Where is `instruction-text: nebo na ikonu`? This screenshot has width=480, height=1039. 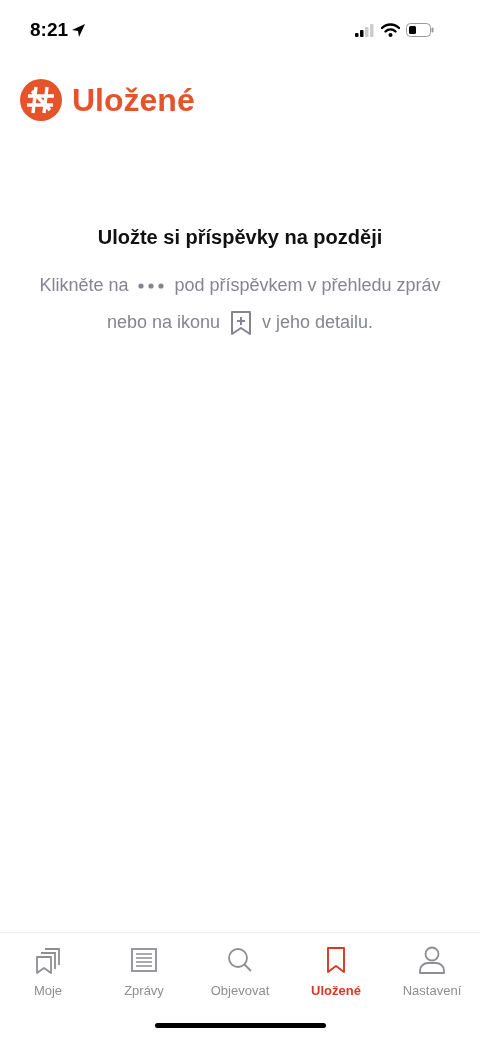
instruction-text: nebo na ikonu is located at coordinates (163, 322).